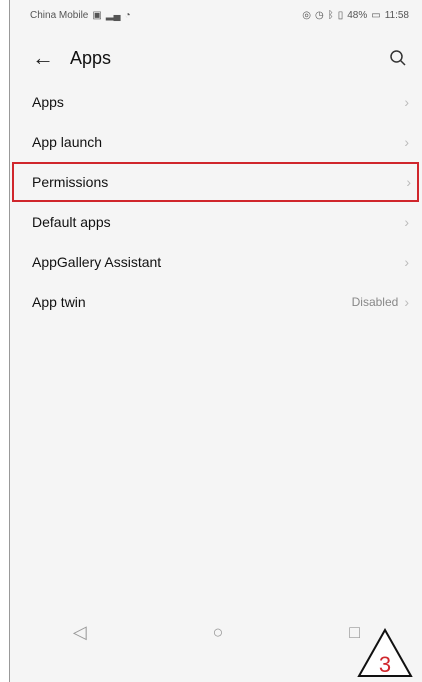 The width and height of the screenshot is (422, 682). Describe the element at coordinates (46, 58) in the screenshot. I see `back-arrow-icon: ←` at that location.